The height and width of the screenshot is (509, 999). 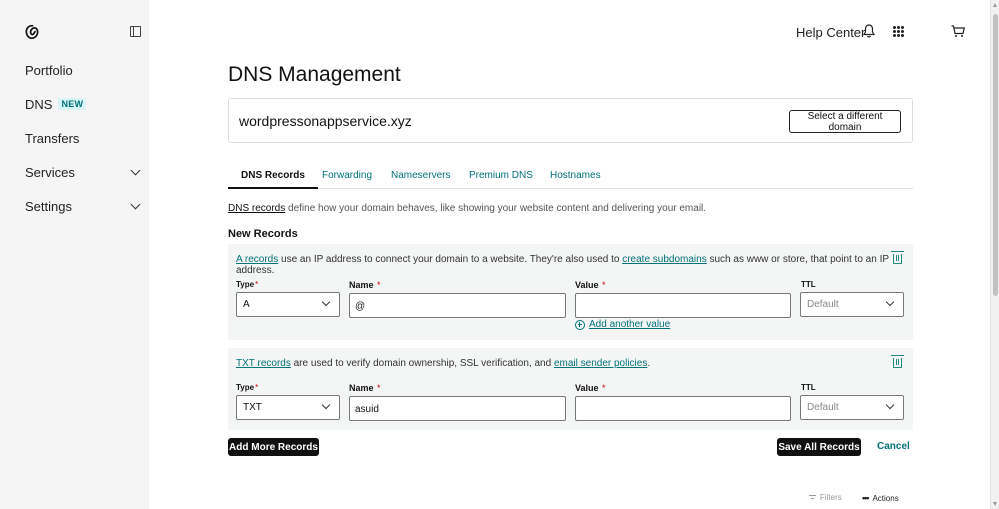 What do you see at coordinates (50, 172) in the screenshot?
I see `sidebar-item-label: Services` at bounding box center [50, 172].